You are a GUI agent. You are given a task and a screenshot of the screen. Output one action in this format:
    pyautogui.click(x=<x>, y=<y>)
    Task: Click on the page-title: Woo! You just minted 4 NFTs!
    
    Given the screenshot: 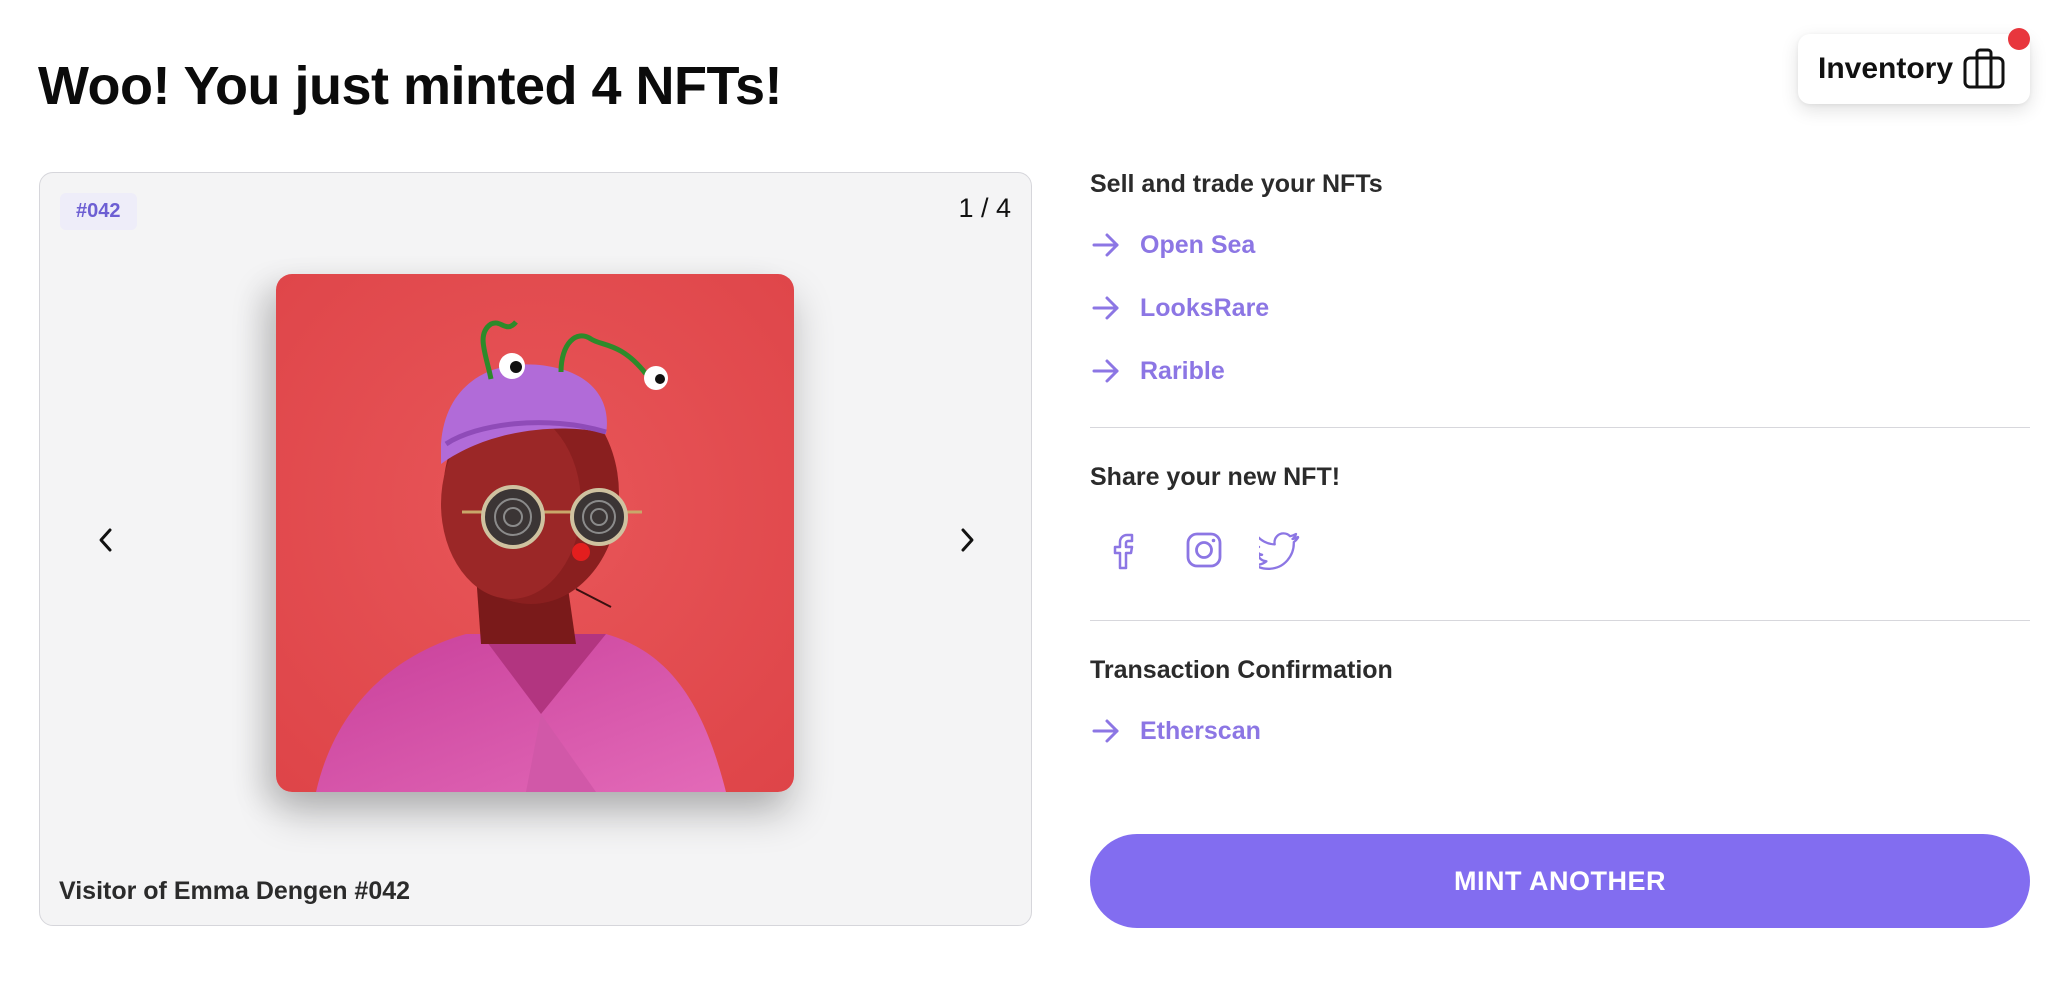 What is the action you would take?
    pyautogui.click(x=410, y=86)
    